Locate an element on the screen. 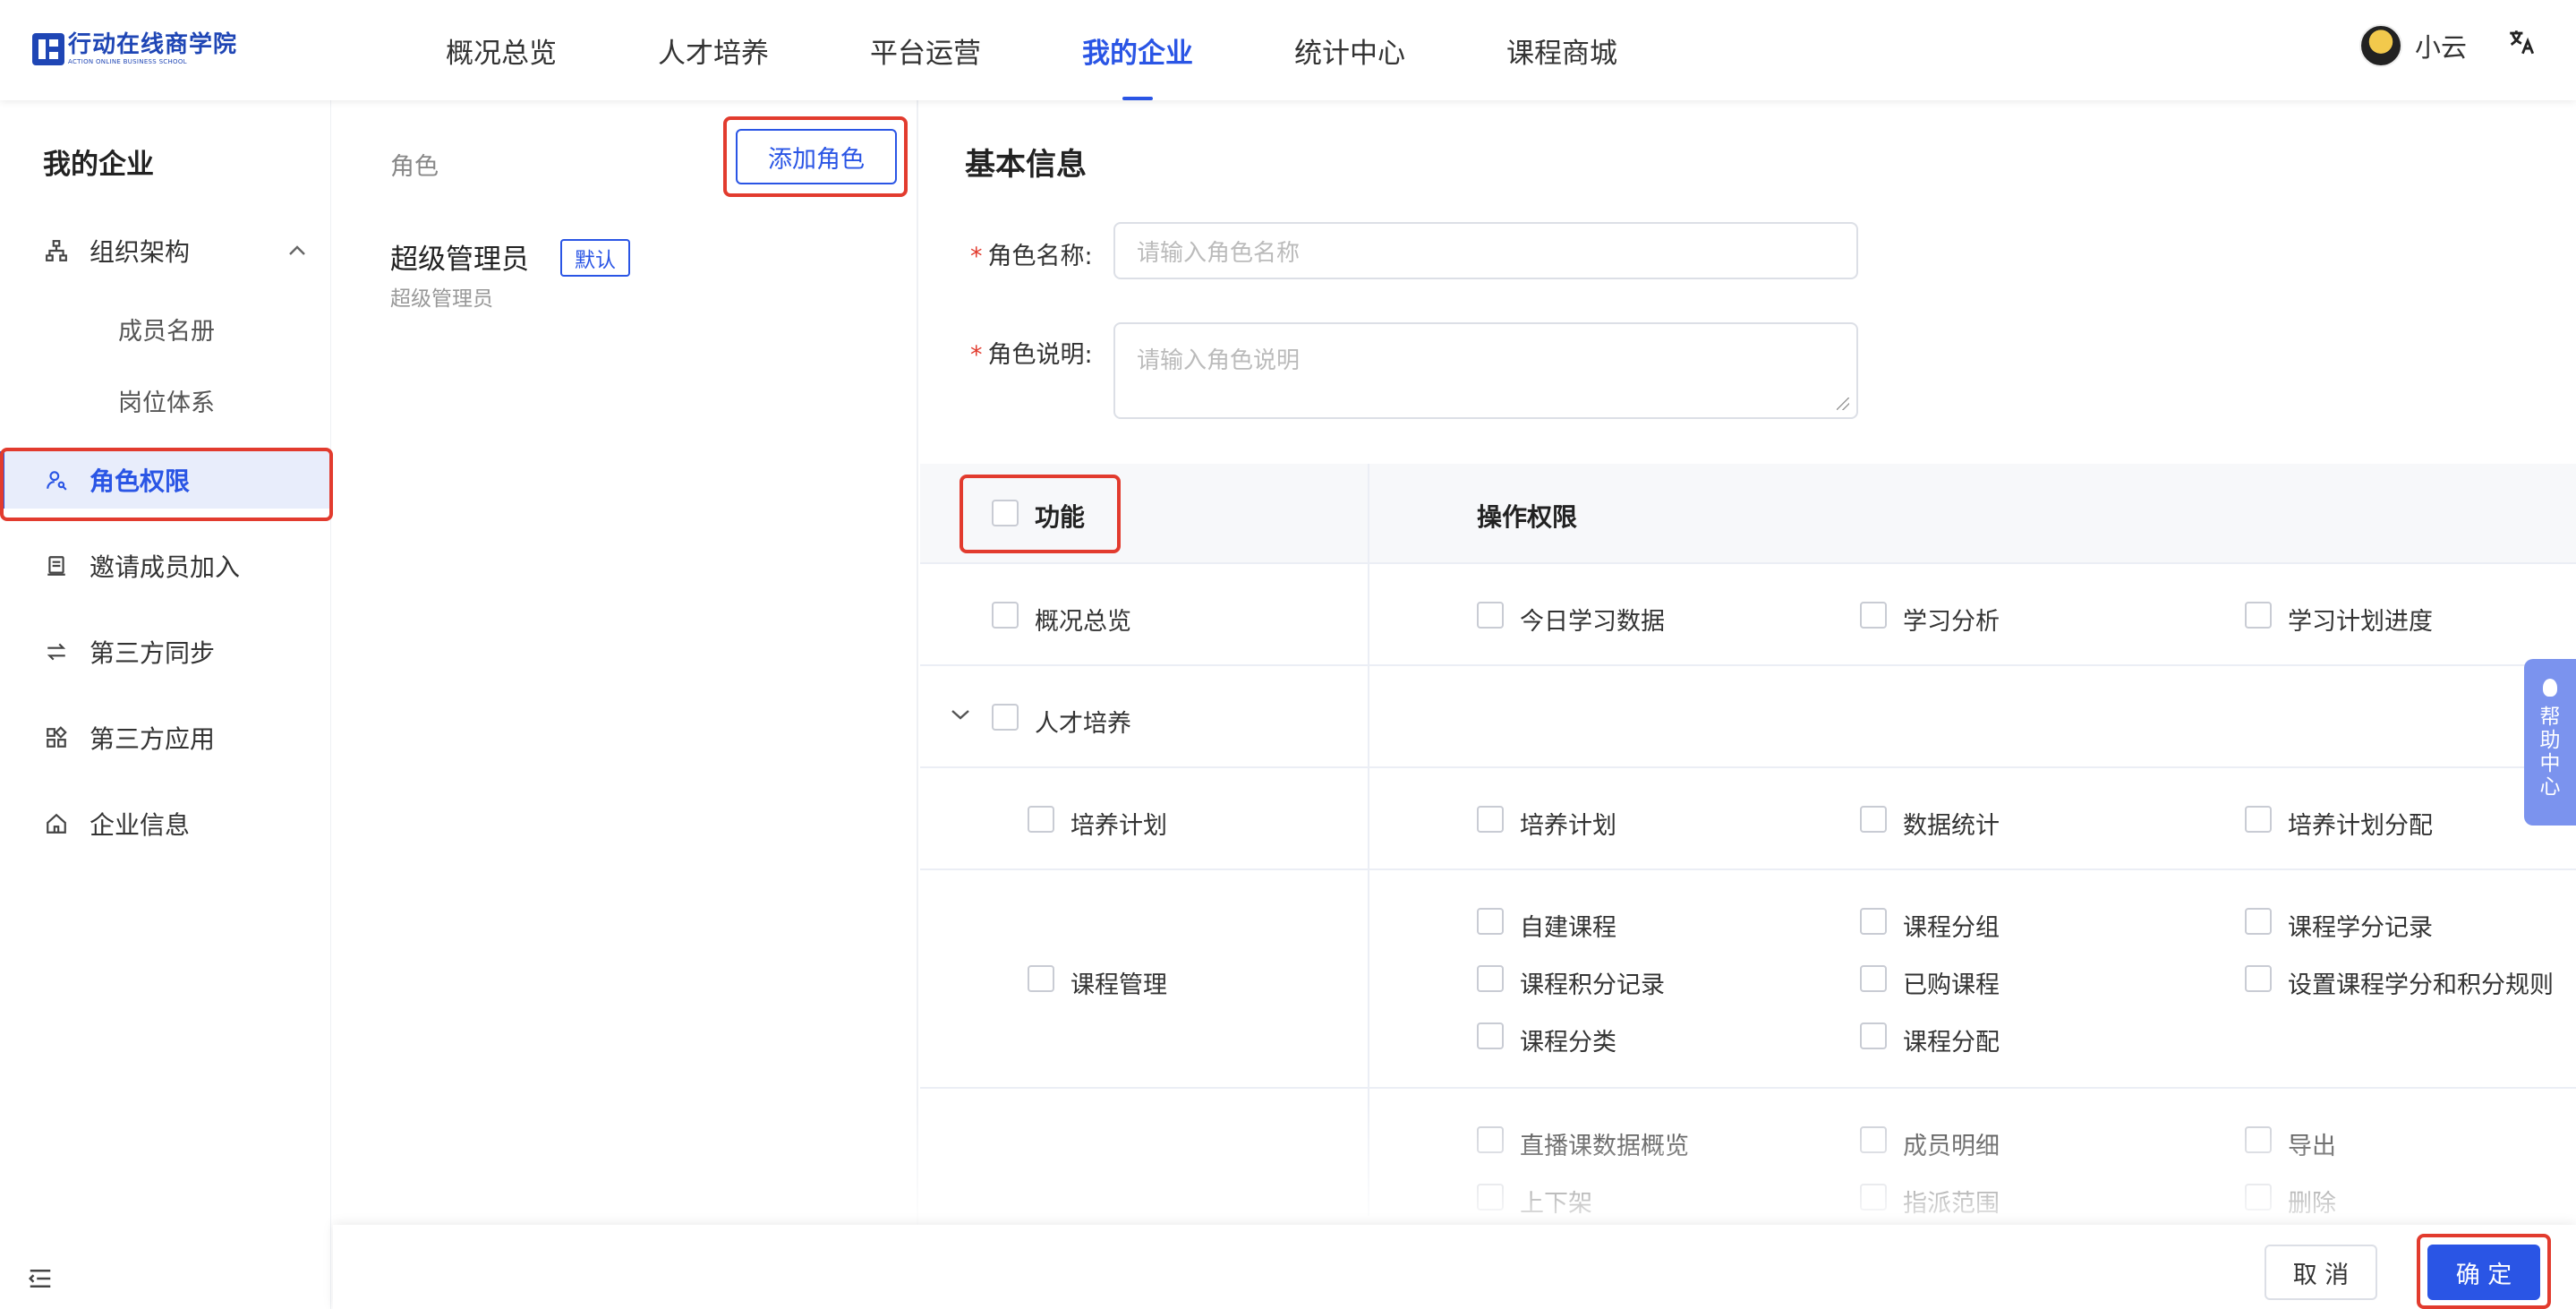 This screenshot has height=1309, width=2576. nav-tab-course-mall: 课程商城 is located at coordinates (1561, 50).